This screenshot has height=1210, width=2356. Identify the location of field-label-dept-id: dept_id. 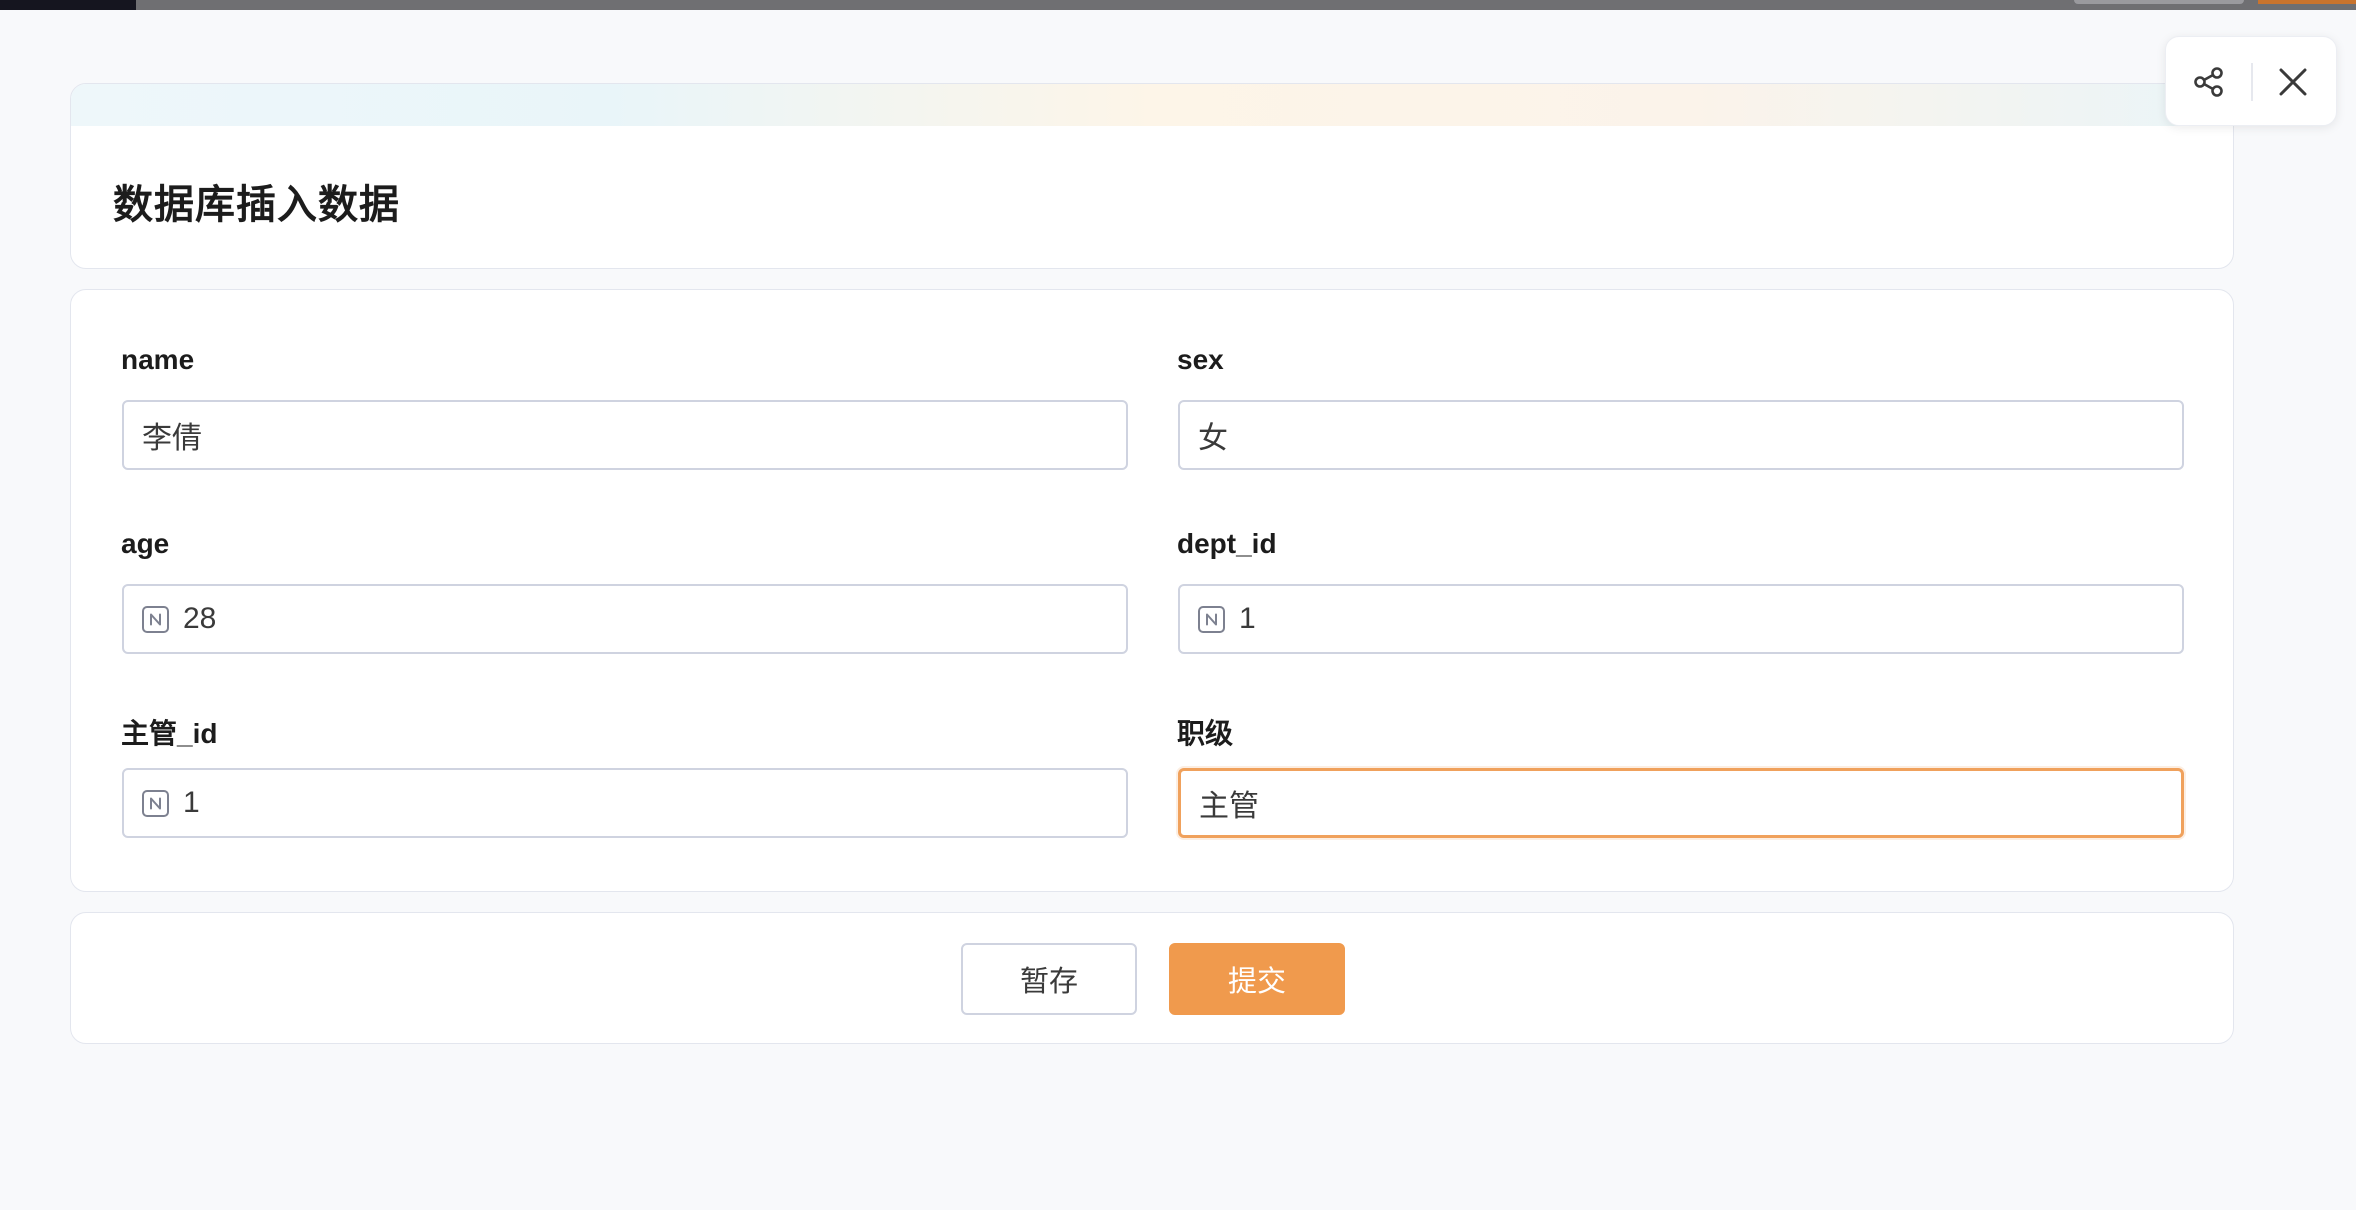
(1227, 543).